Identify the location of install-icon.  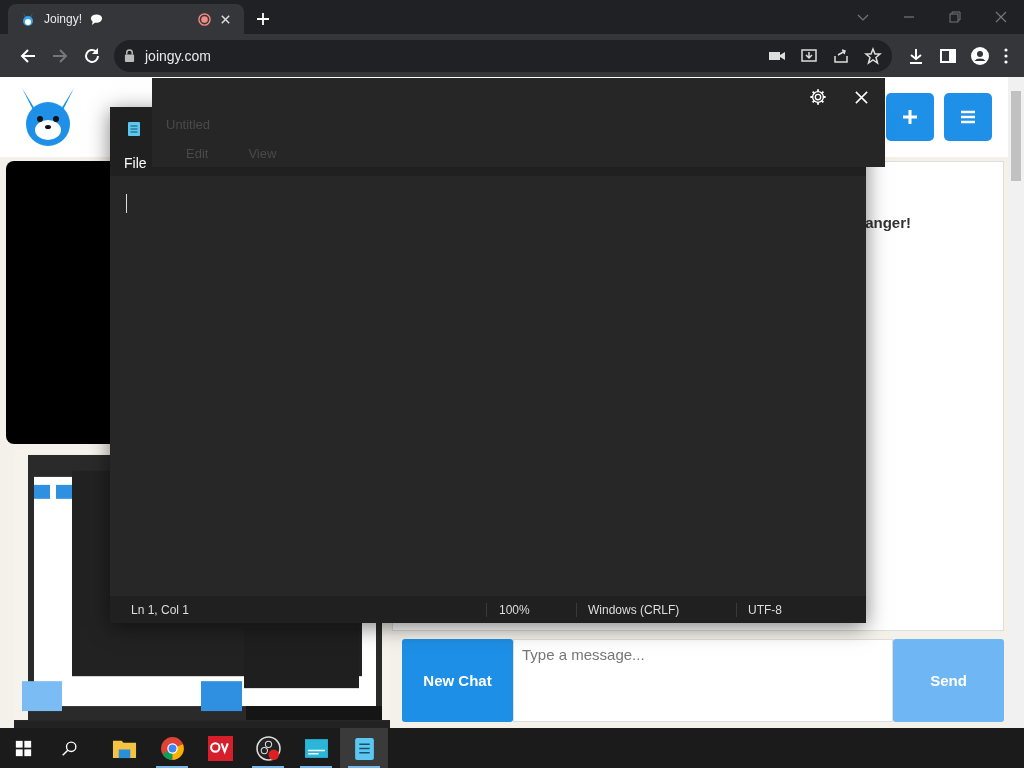
(809, 55).